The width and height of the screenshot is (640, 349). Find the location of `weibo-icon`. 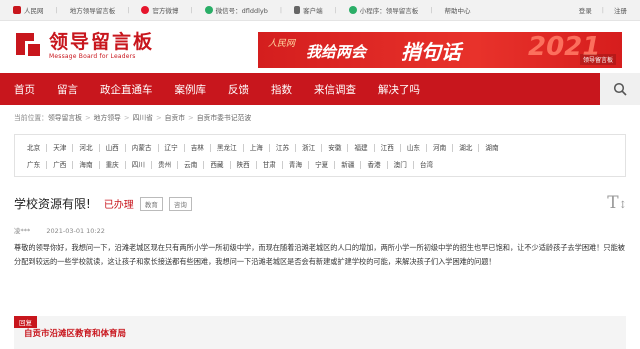

weibo-icon is located at coordinates (145, 10).